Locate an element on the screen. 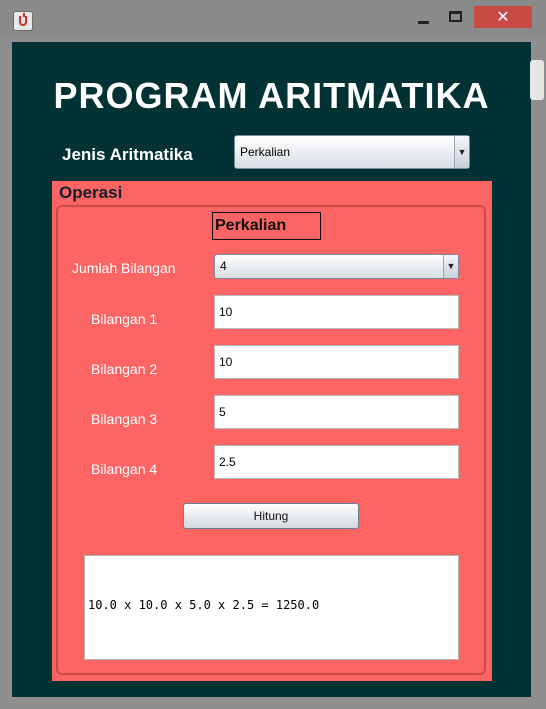  hitung-button: Hitung is located at coordinates (271, 516).